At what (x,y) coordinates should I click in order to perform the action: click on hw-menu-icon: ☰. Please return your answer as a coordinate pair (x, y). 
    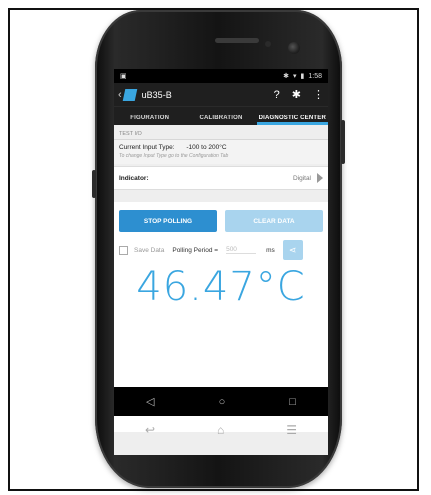
    Looking at the image, I should click on (291, 430).